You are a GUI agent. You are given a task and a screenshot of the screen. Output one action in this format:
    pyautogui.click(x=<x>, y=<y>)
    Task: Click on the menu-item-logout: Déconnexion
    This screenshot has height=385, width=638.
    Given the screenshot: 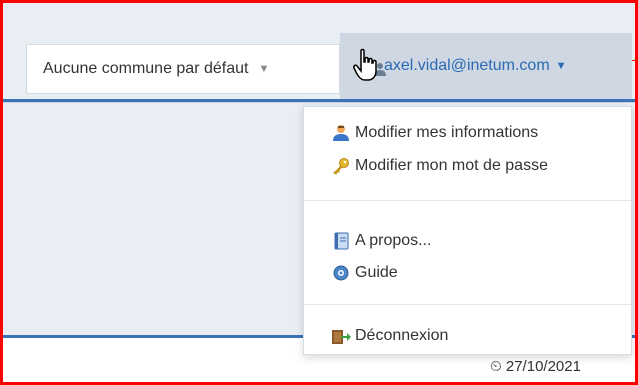 What is the action you would take?
    pyautogui.click(x=467, y=336)
    